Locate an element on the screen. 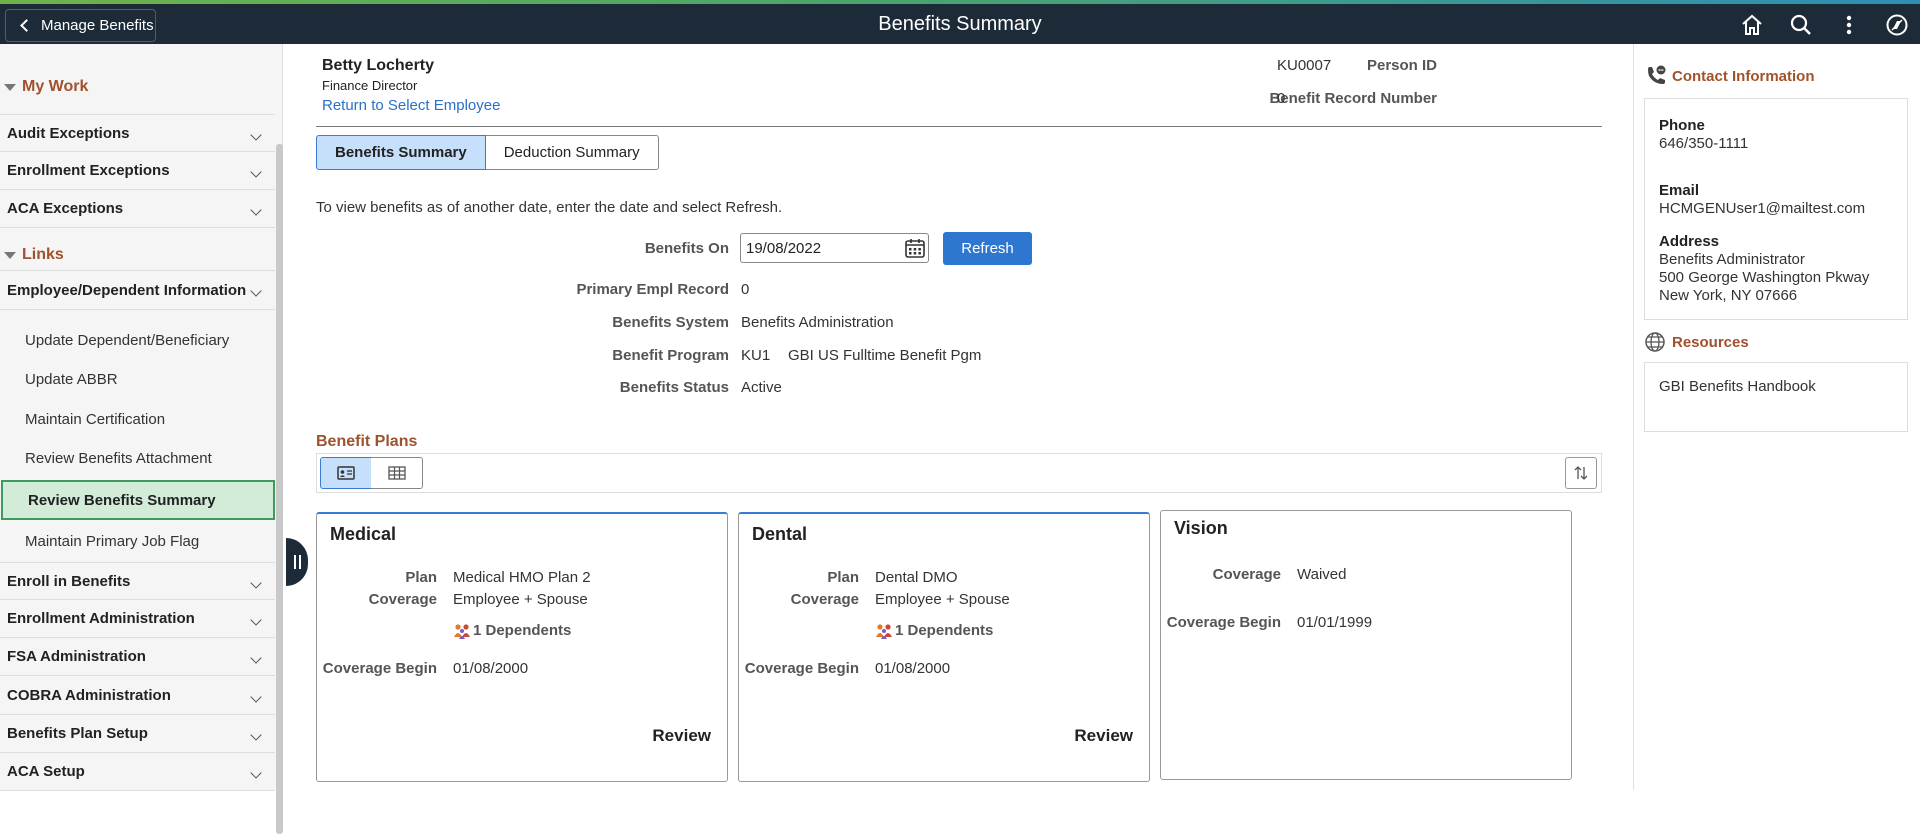 This screenshot has height=834, width=1920. nav-link-maintain-primary-job-flag: Maintain Primary Job Flag is located at coordinates (137, 541).